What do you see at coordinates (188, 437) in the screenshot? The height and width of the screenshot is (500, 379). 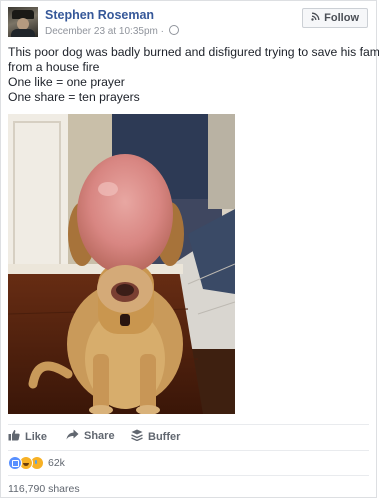 I see `action-bar: Like Share Buffer` at bounding box center [188, 437].